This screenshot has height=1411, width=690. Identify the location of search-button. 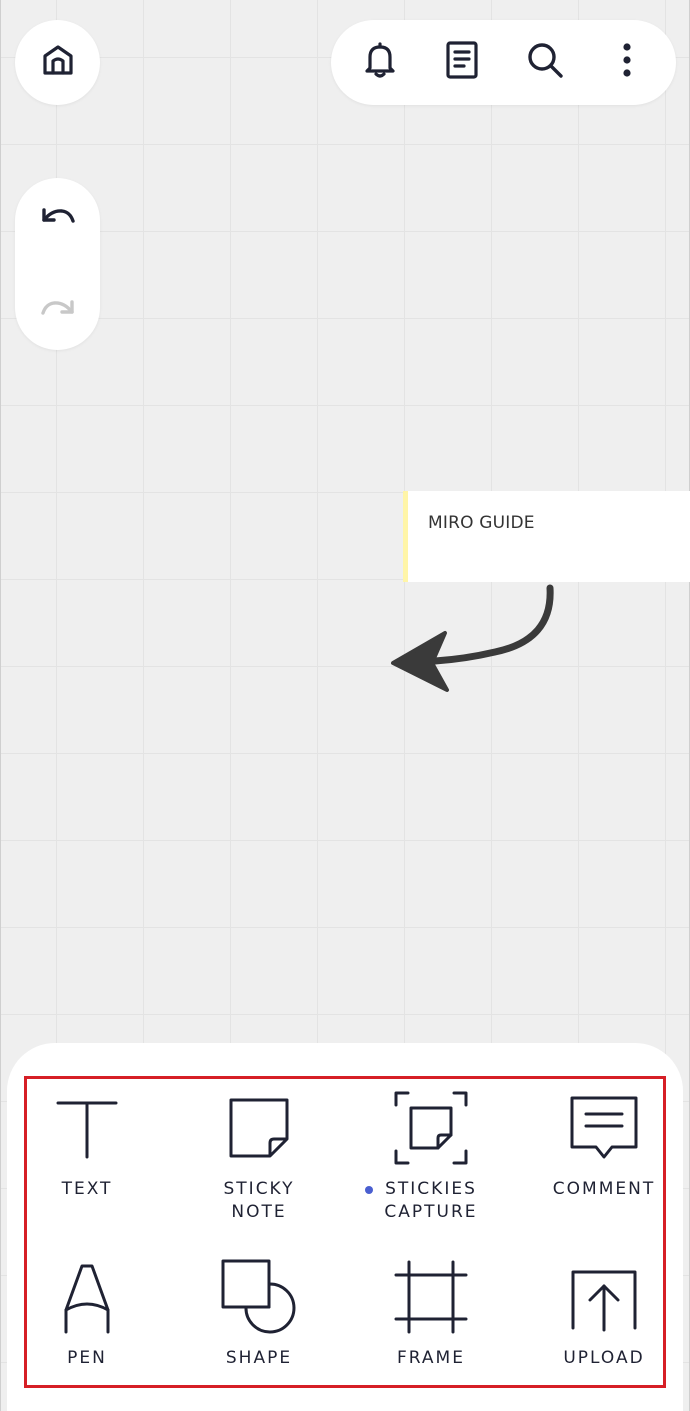
(545, 63).